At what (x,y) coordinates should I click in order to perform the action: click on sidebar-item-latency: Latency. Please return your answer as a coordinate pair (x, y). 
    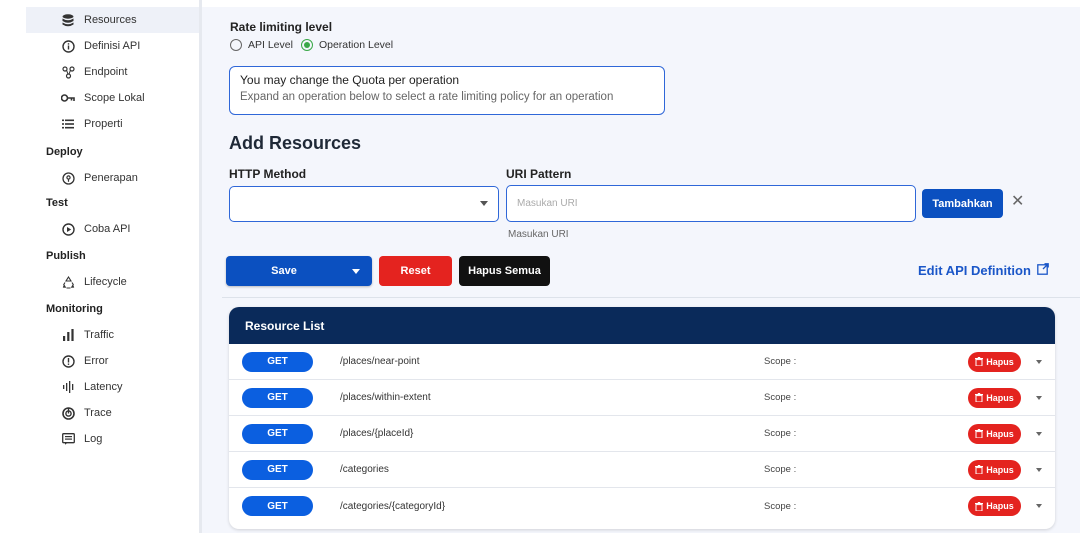
    Looking at the image, I should click on (91, 387).